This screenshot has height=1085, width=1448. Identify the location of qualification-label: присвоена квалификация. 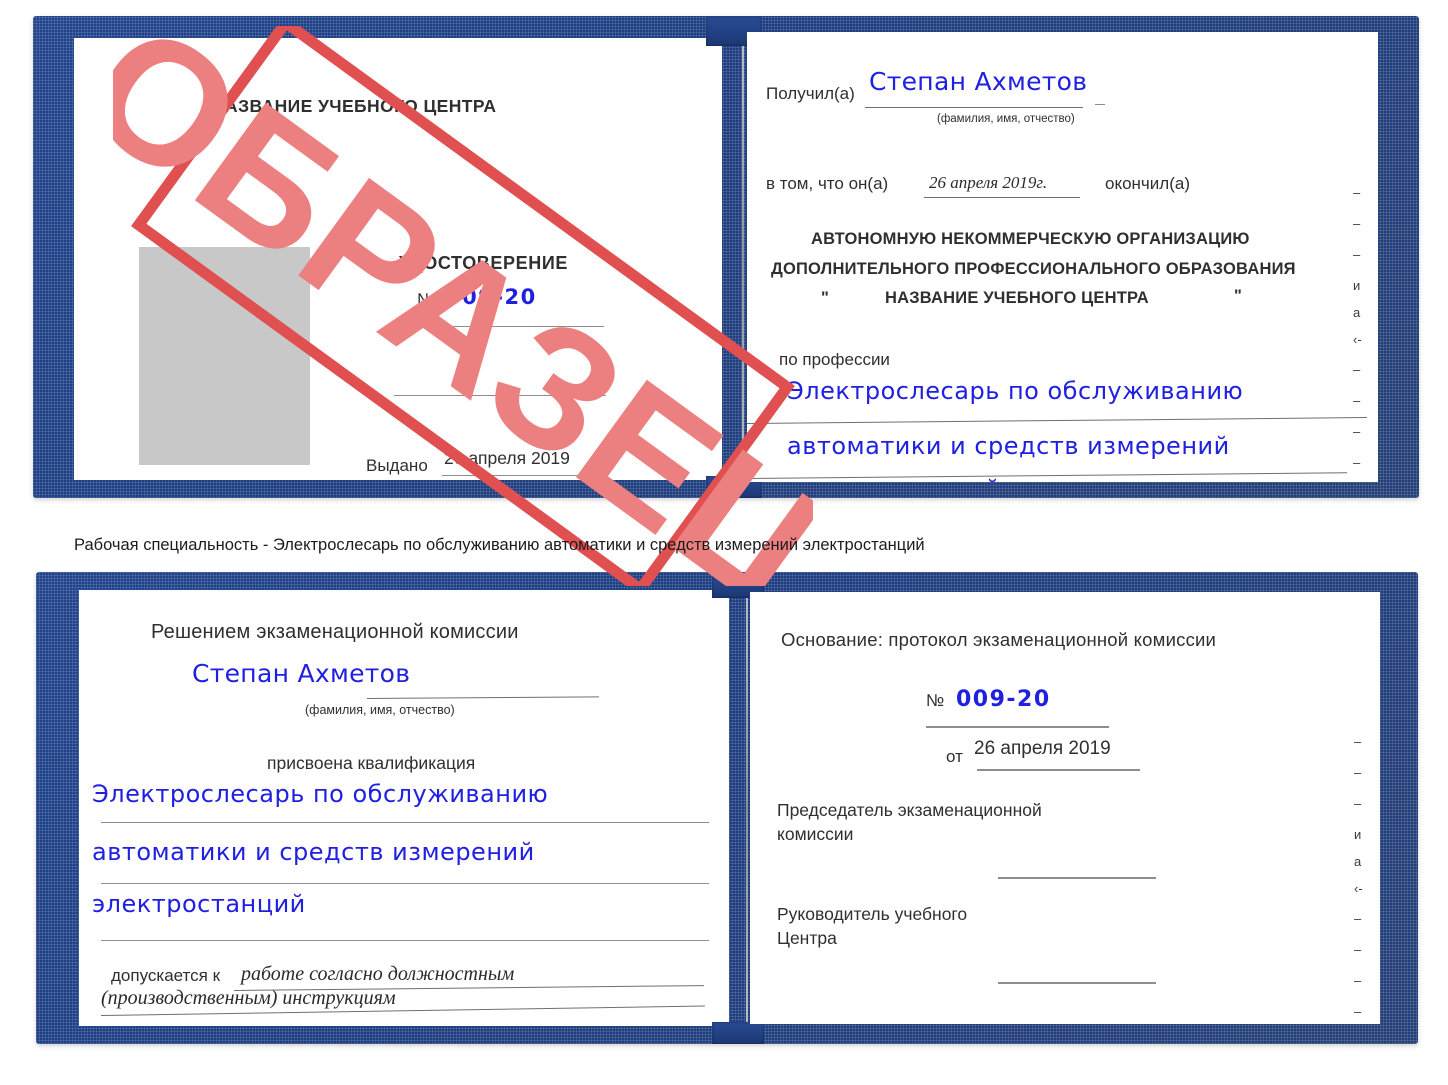
(371, 763).